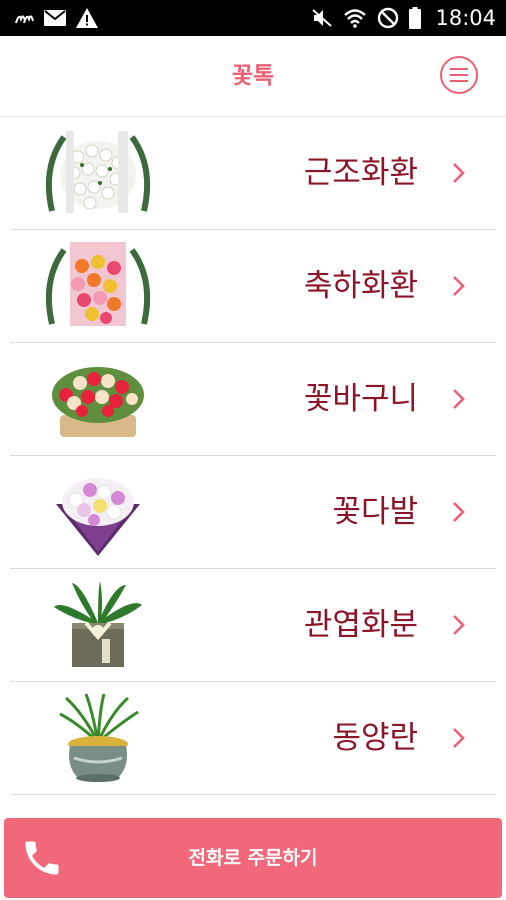 Image resolution: width=506 pixels, height=900 pixels. Describe the element at coordinates (375, 512) in the screenshot. I see `category-label: 꽃다발` at that location.